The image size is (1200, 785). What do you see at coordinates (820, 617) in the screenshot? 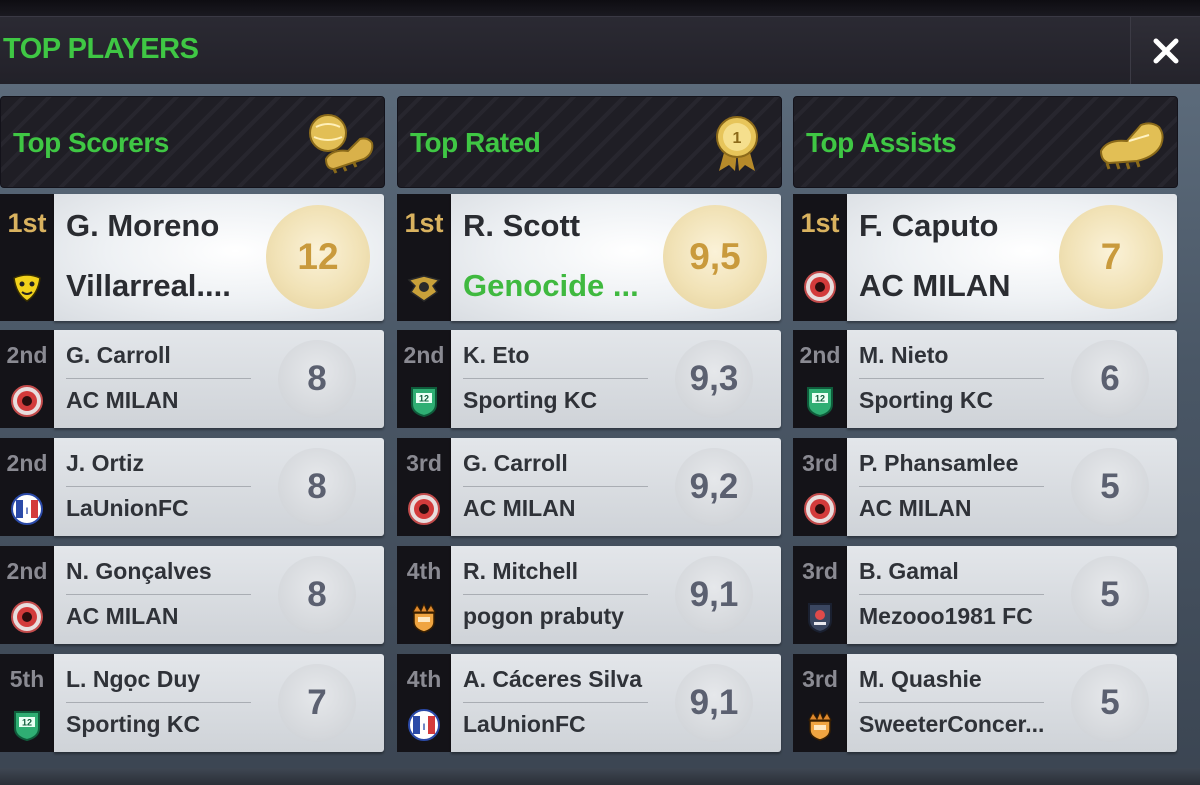
I see `mezooo1981-shield-crest-icon` at bounding box center [820, 617].